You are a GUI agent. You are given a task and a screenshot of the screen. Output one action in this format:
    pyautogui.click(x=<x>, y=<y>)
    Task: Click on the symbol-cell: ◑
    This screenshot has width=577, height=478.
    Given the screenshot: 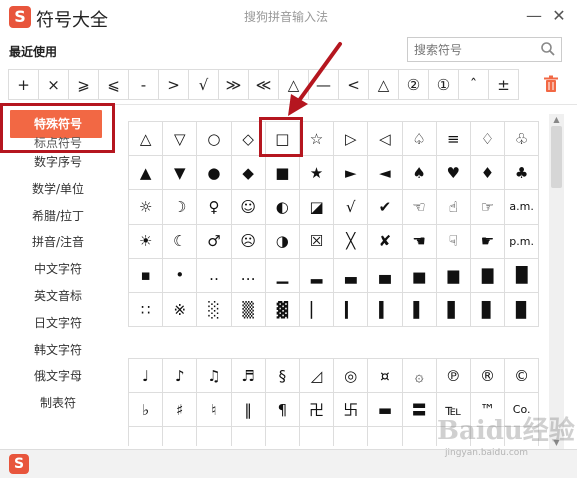 What is the action you would take?
    pyautogui.click(x=282, y=241)
    